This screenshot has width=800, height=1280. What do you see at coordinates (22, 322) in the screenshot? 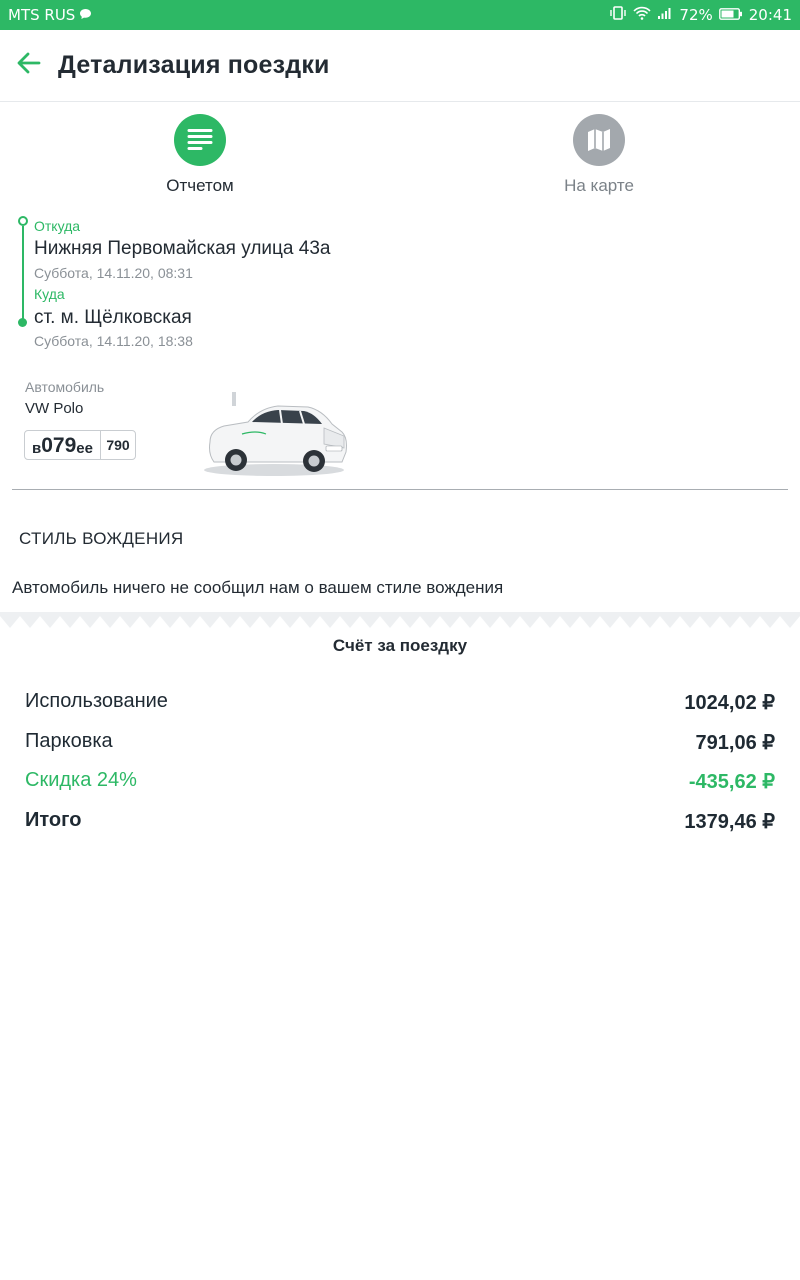
I see `end-point-icon` at bounding box center [22, 322].